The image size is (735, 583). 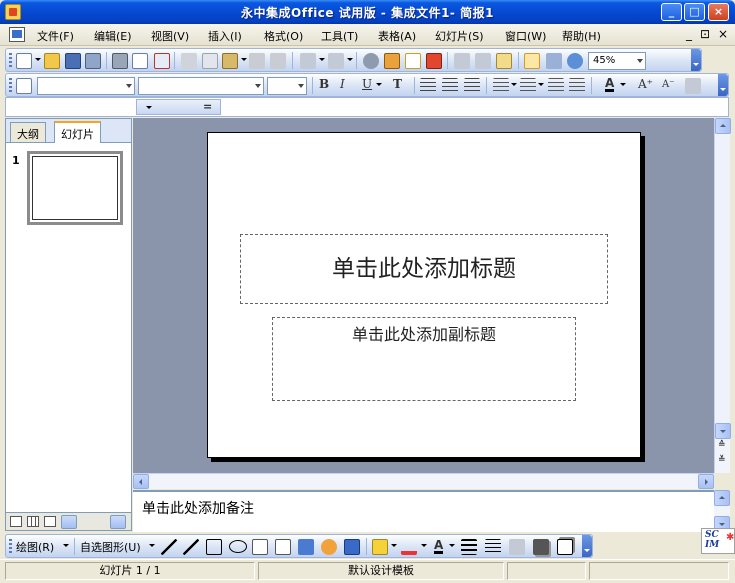 What do you see at coordinates (541, 547) in the screenshot?
I see `shadow-icon` at bounding box center [541, 547].